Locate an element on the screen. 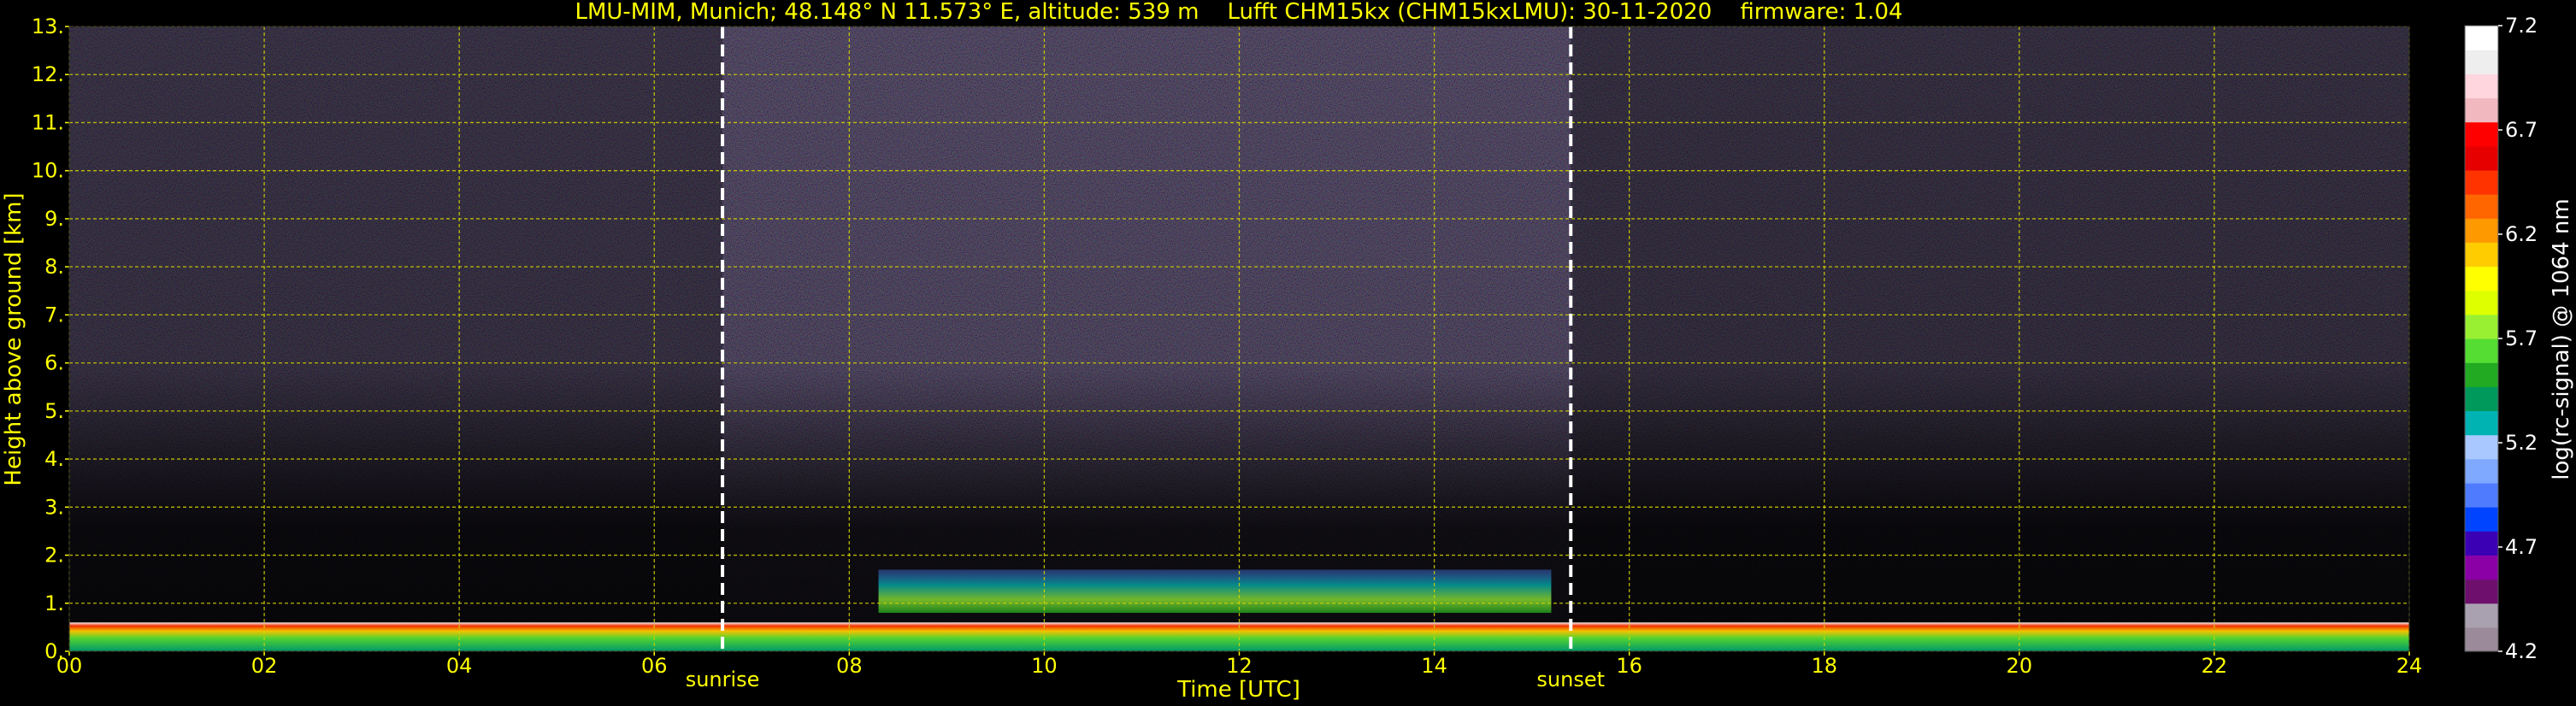 The width and height of the screenshot is (2576, 706). y-tick-label: 11. is located at coordinates (48, 122).